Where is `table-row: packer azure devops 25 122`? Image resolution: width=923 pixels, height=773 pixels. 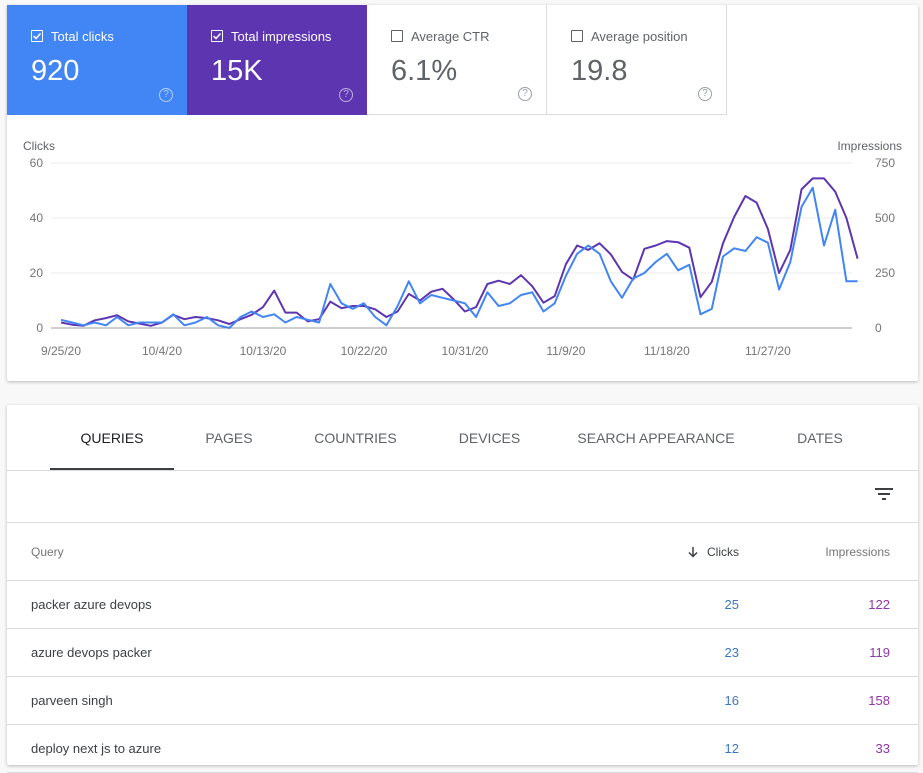
table-row: packer azure devops 25 122 is located at coordinates (462, 605).